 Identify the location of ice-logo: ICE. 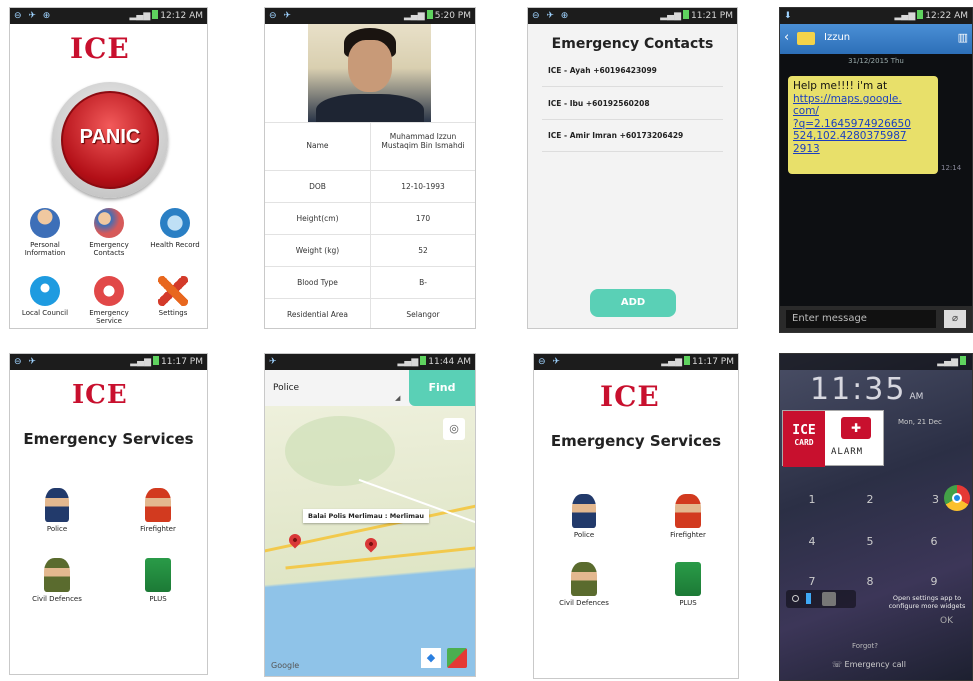
(100, 395).